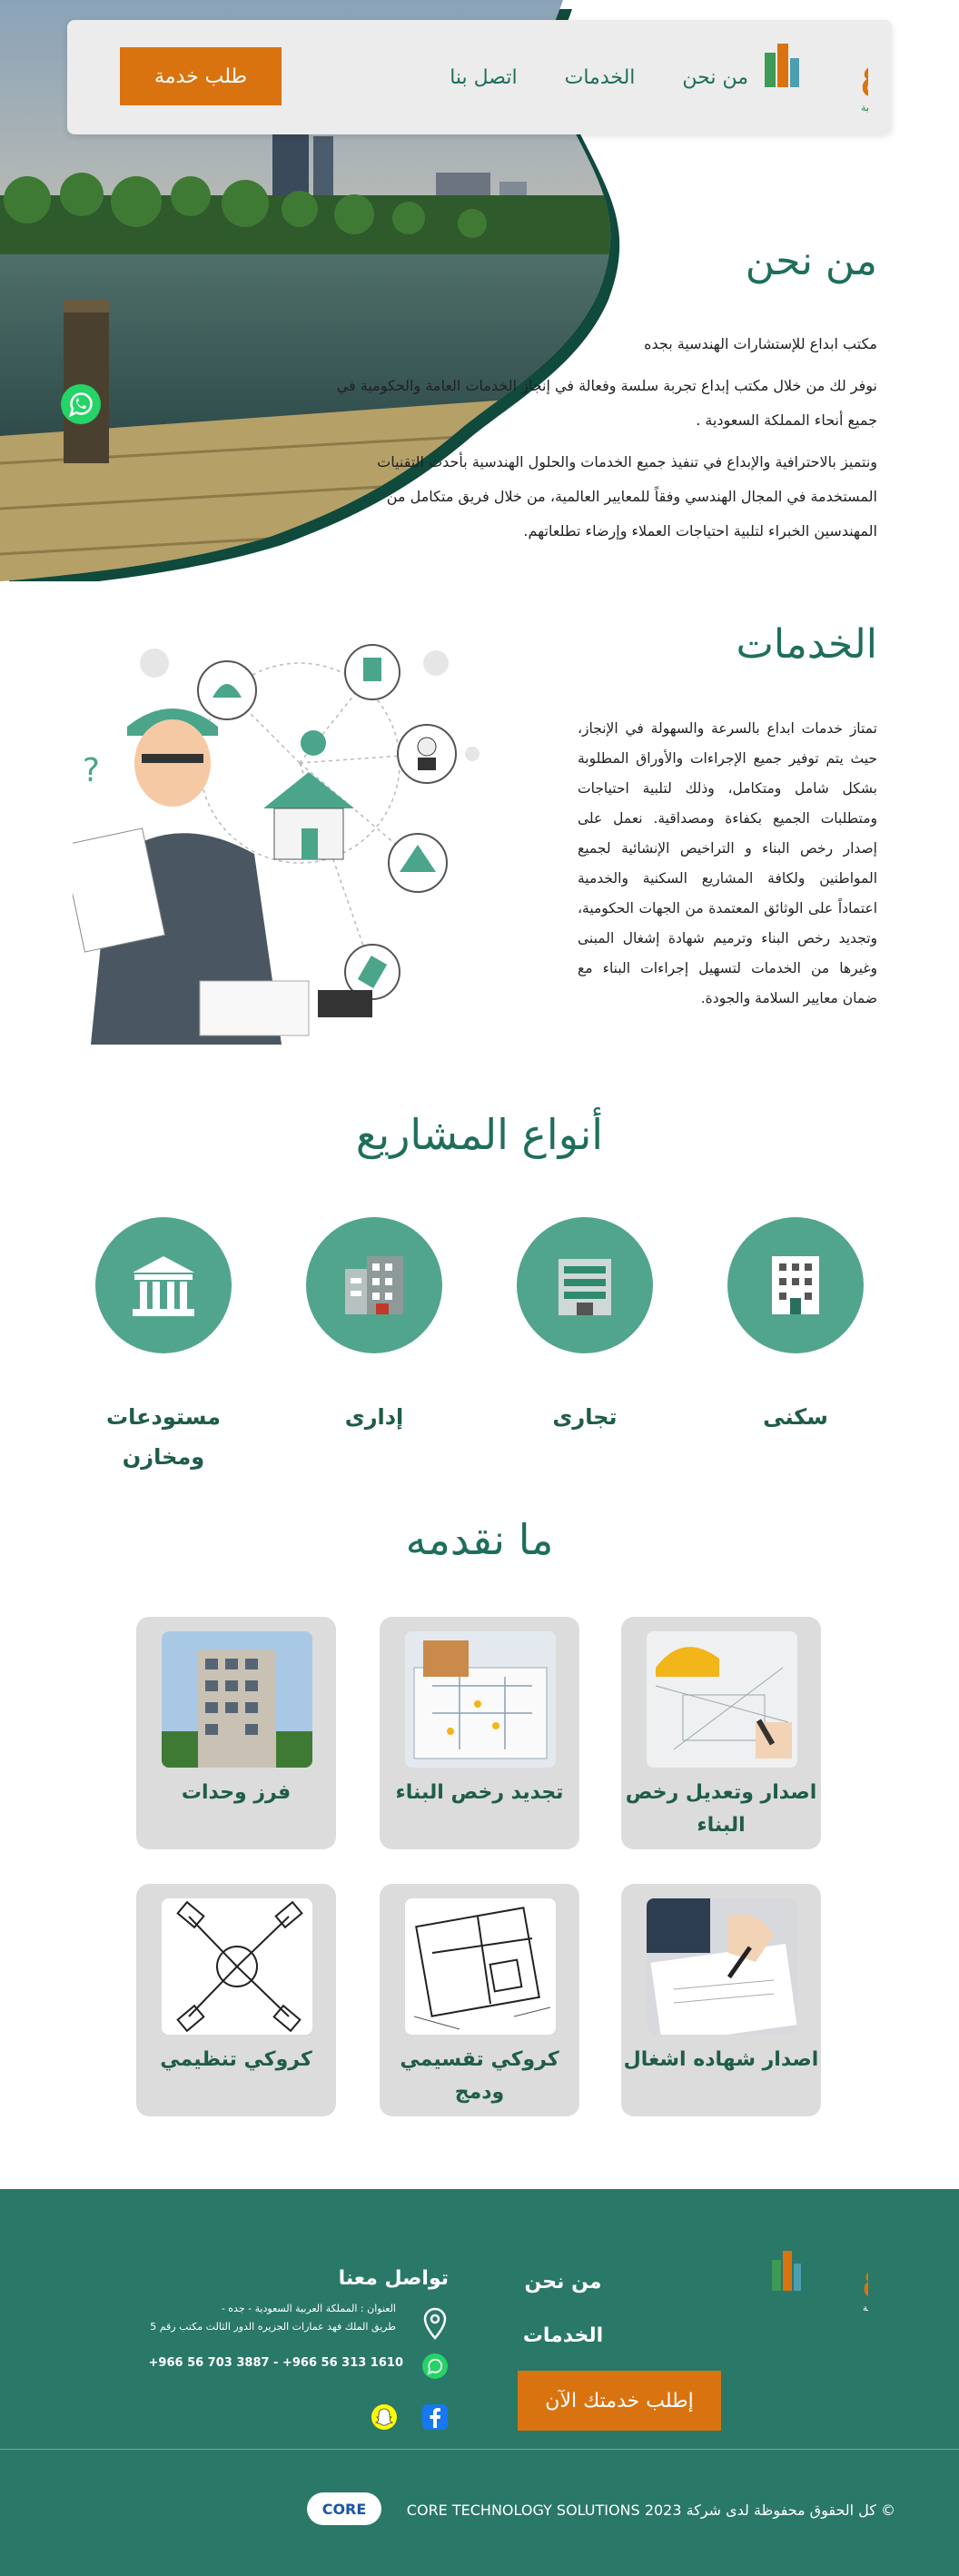  Describe the element at coordinates (479, 1792) in the screenshot. I see `offer-label: تجديد رخص البناء` at that location.